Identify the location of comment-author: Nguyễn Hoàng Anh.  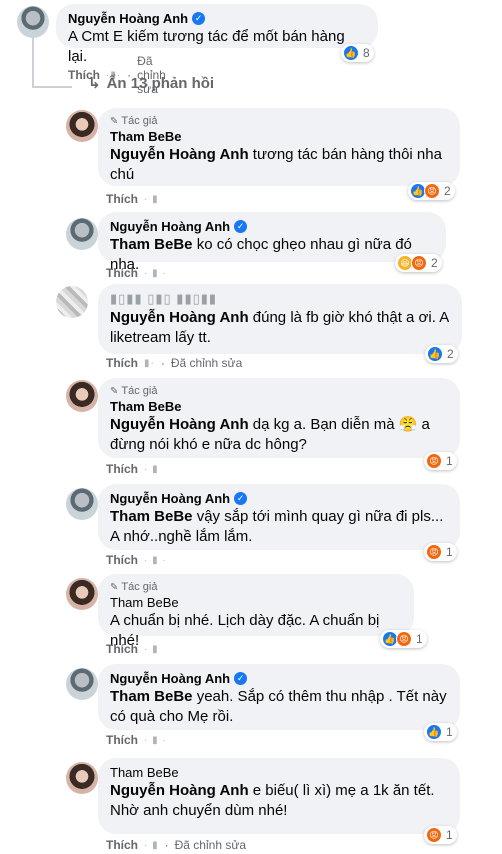
(128, 18).